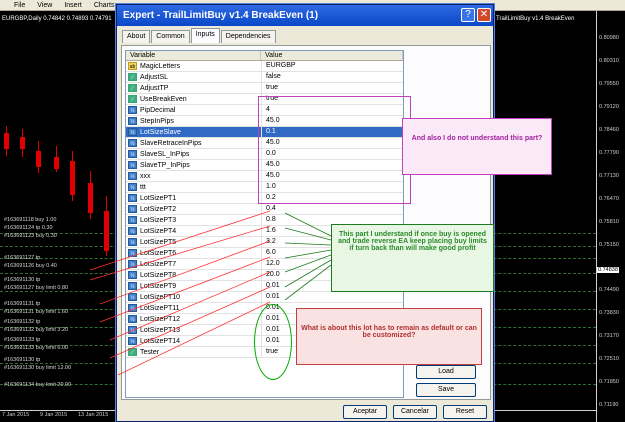  I want to click on order-label: #163691130 buy limit 12.00, so click(38, 368).